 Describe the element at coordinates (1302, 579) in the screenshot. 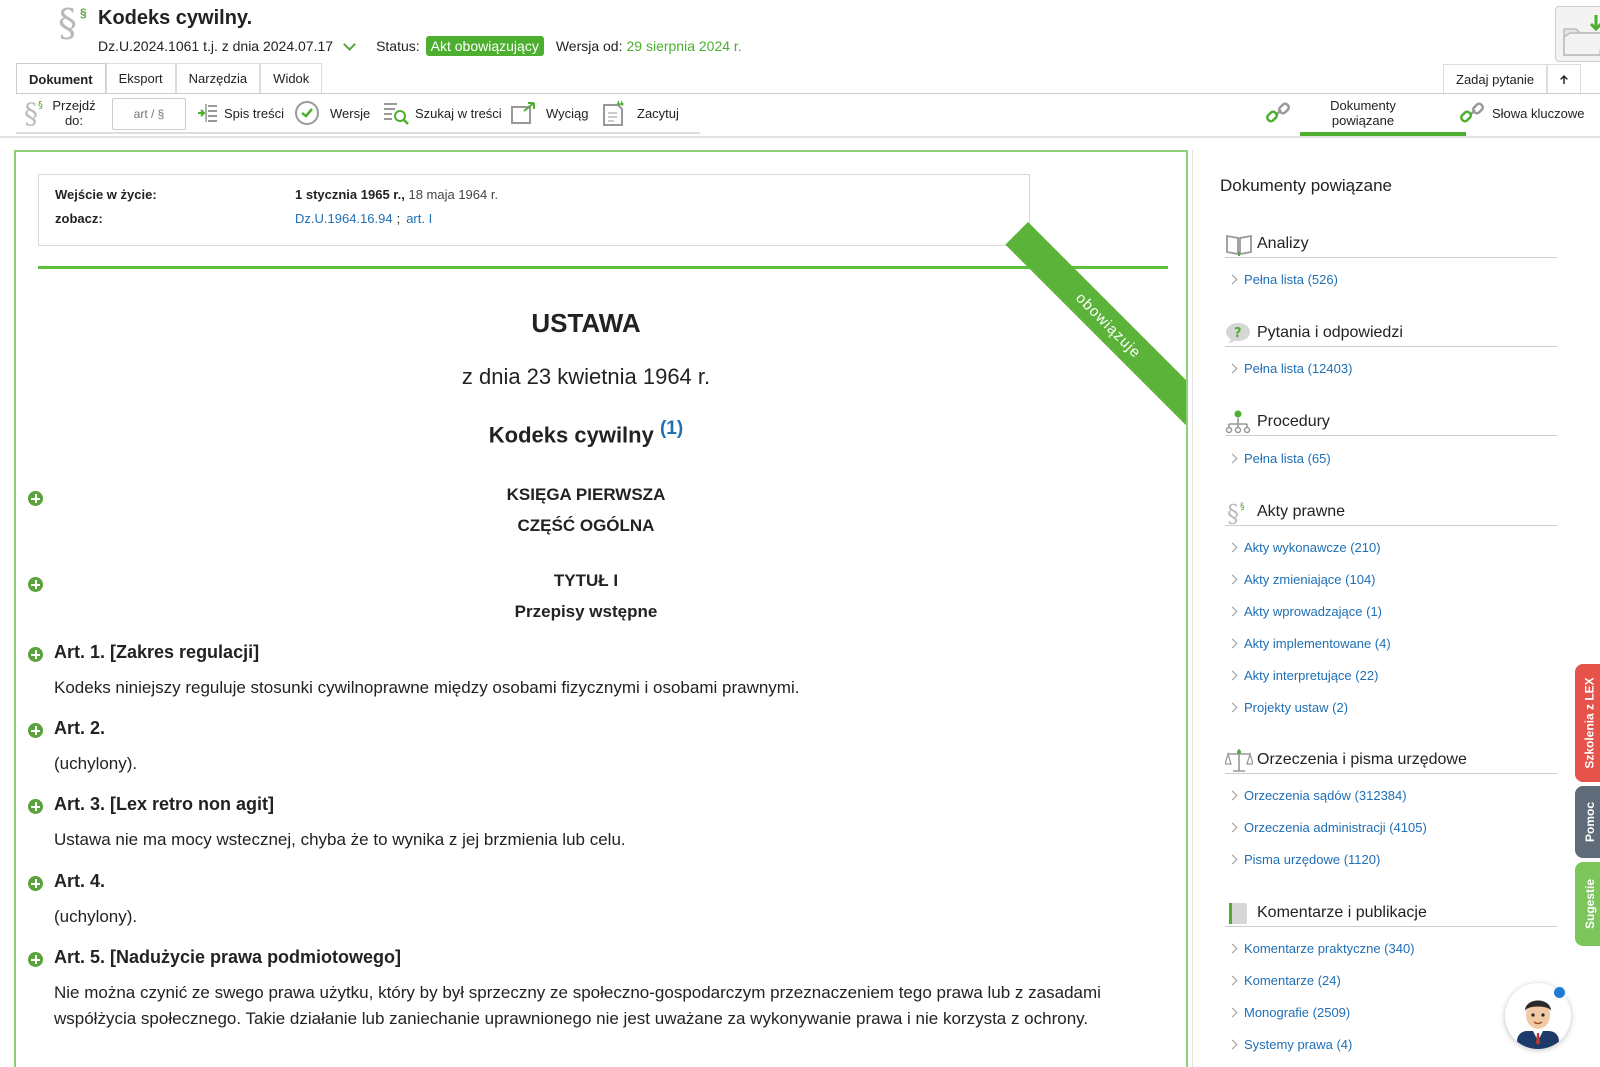

I see `amending-acts-link: Akty zmieniające (104)` at that location.